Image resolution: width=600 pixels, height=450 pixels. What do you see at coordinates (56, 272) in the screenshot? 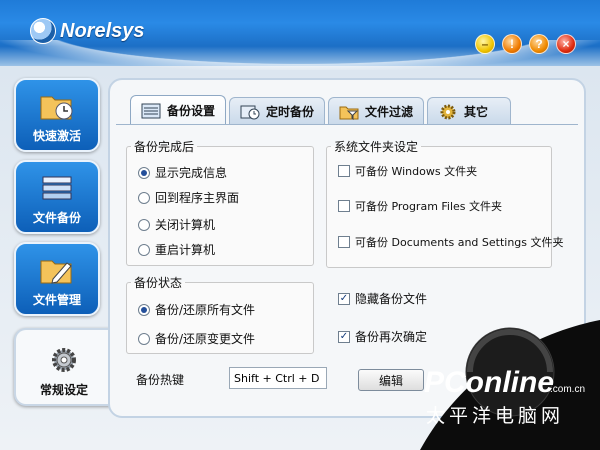
I see `folder-pen-icon` at bounding box center [56, 272].